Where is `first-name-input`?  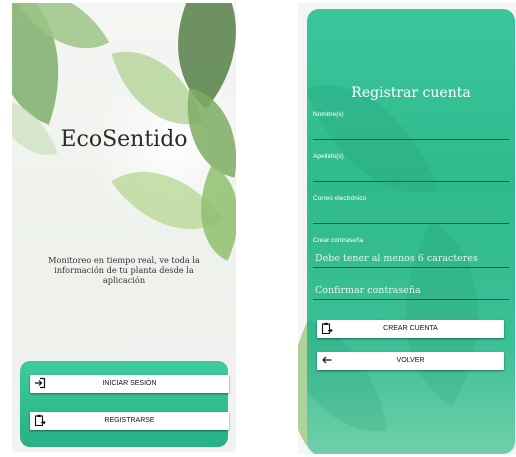 first-name-input is located at coordinates (411, 128).